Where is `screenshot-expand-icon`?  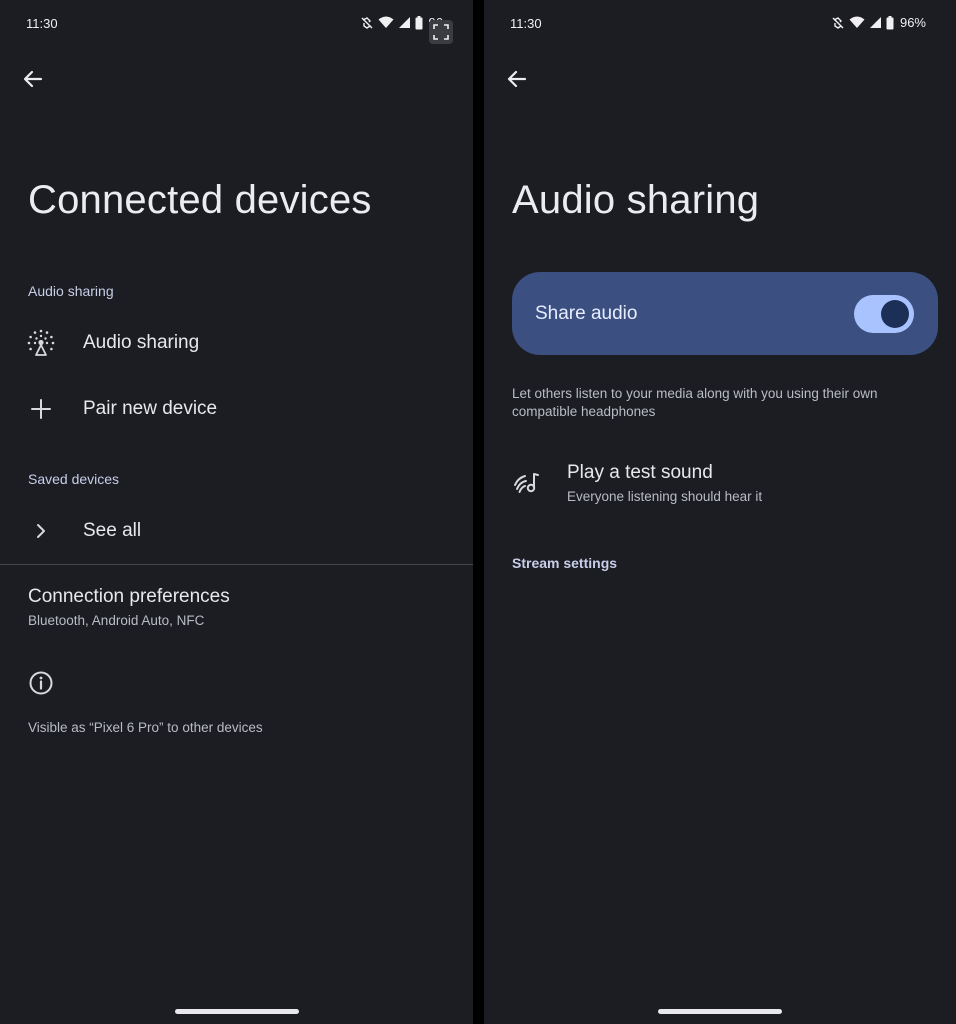
screenshot-expand-icon is located at coordinates (441, 32).